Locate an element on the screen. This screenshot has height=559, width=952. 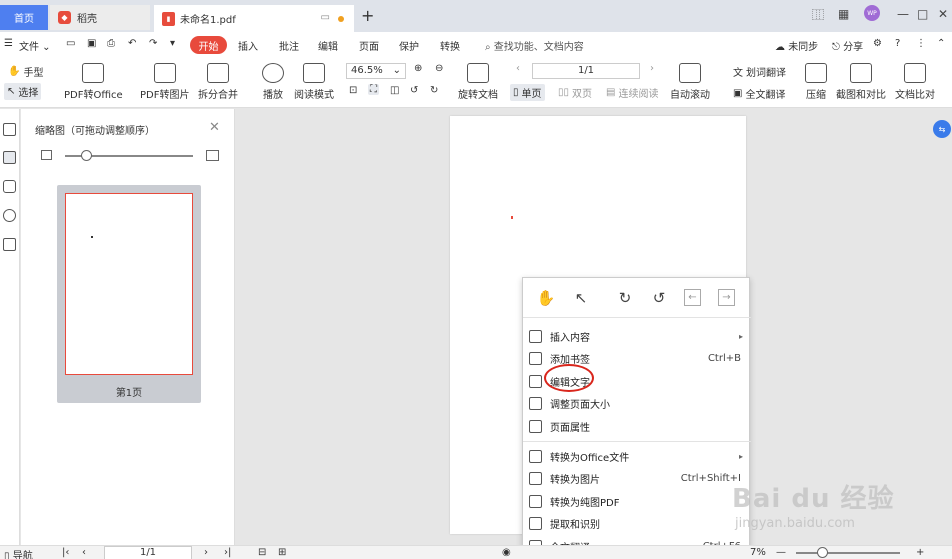
zoom-out-icon: ⊖ is located at coordinates (439, 68).